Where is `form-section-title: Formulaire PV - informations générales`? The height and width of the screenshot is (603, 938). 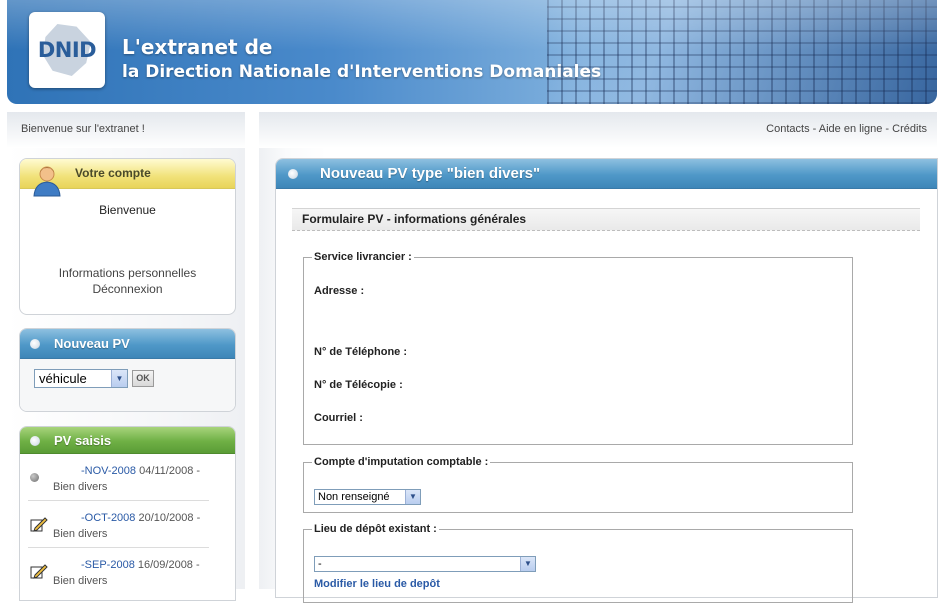
form-section-title: Formulaire PV - informations générales is located at coordinates (606, 219).